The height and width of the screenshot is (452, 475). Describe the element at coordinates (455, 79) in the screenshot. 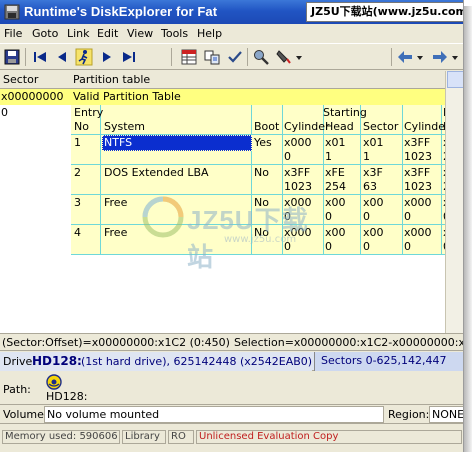

I see `scroll-up-button` at that location.